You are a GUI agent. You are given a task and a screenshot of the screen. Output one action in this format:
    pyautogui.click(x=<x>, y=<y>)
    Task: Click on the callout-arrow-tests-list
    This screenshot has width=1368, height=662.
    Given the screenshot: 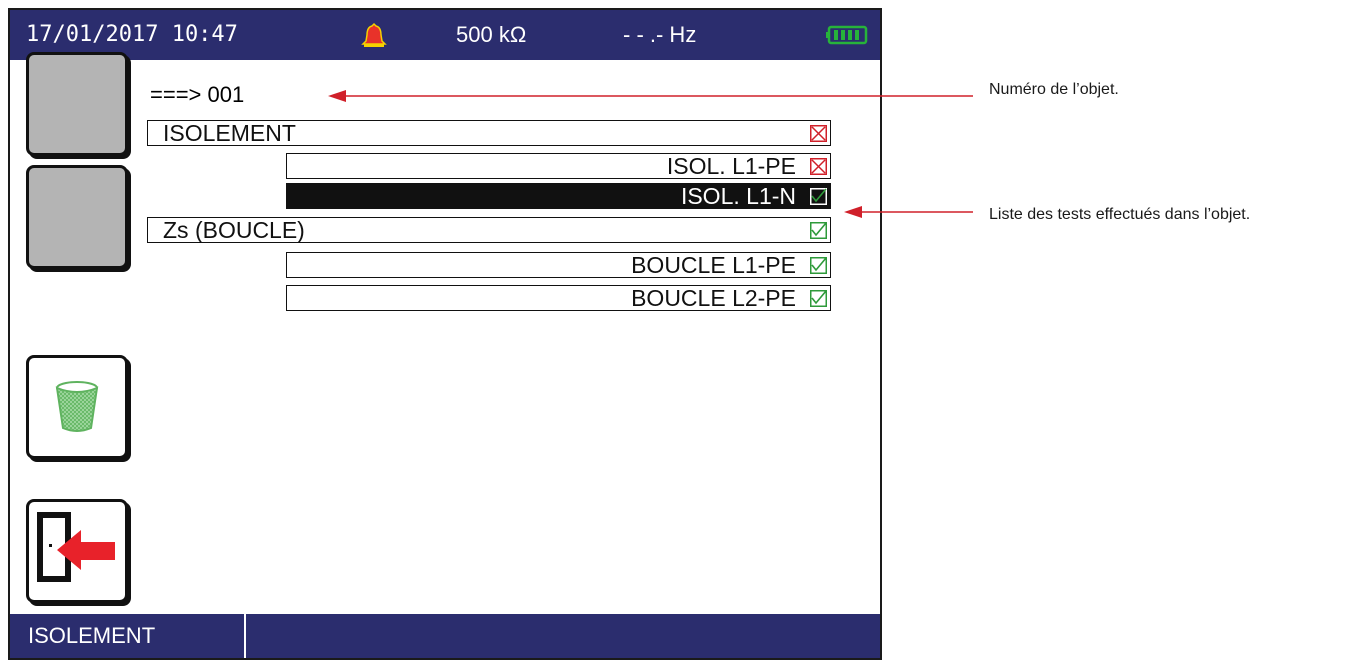 What is the action you would take?
    pyautogui.click(x=908, y=212)
    